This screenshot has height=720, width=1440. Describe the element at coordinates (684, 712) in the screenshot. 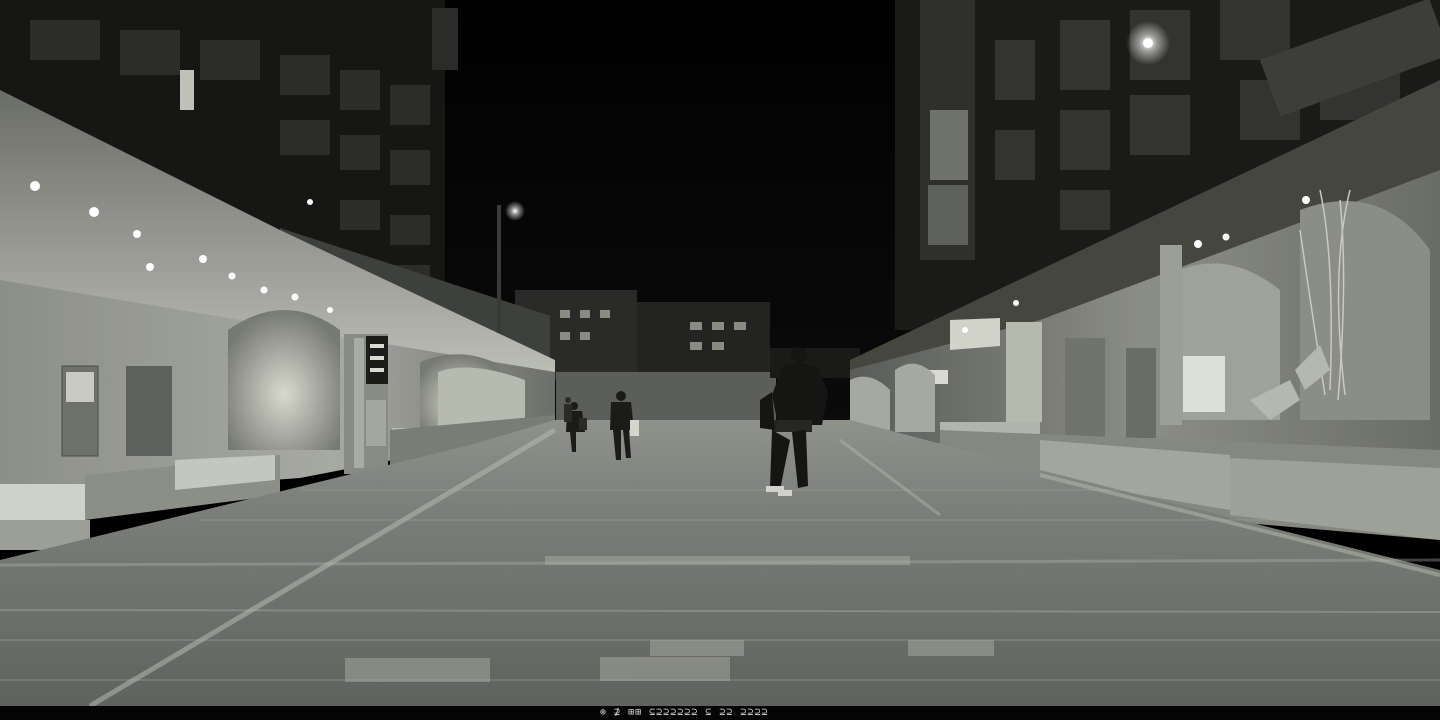

I see `caption-text: ⊚ ⊉ ⊞⊞ ⊆⊇⊇⊇⊇⊇⊇ ⊆ ⊇⊇ ⊇⊇⊇⊇` at that location.